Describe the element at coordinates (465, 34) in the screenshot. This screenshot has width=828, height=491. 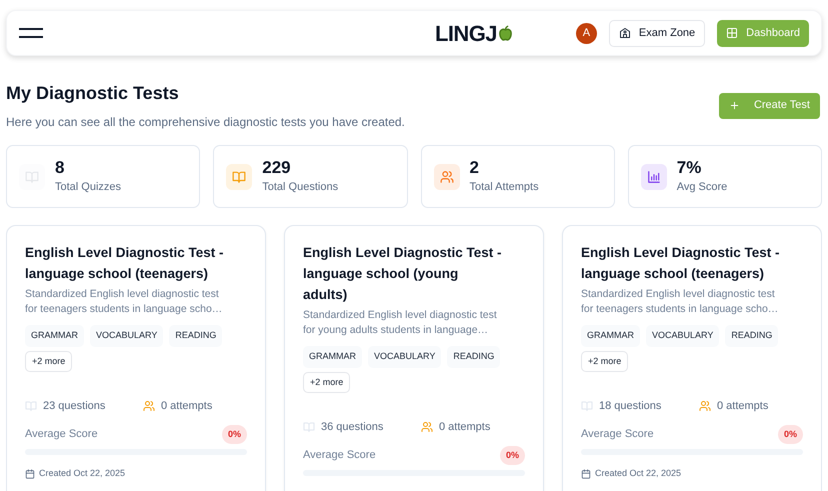
I see `logo-text: LINGJ` at that location.